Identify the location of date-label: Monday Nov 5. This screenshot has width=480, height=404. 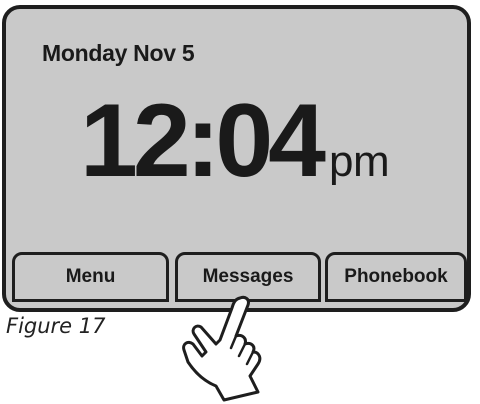
(118, 53).